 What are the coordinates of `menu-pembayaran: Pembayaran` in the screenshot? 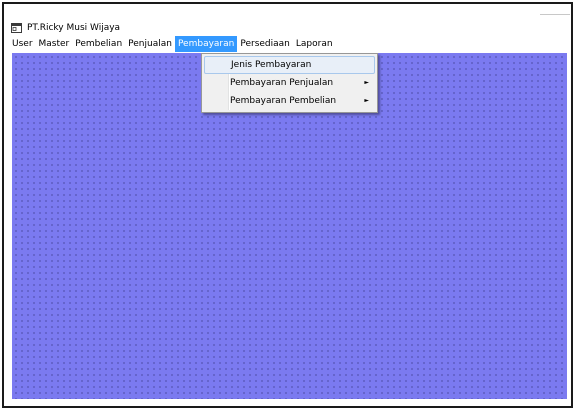 It's located at (206, 44).